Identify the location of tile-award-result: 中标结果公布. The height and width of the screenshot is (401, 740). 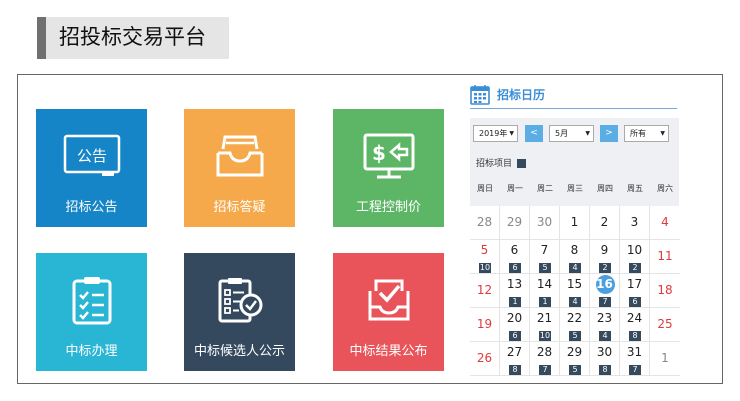
(388, 312).